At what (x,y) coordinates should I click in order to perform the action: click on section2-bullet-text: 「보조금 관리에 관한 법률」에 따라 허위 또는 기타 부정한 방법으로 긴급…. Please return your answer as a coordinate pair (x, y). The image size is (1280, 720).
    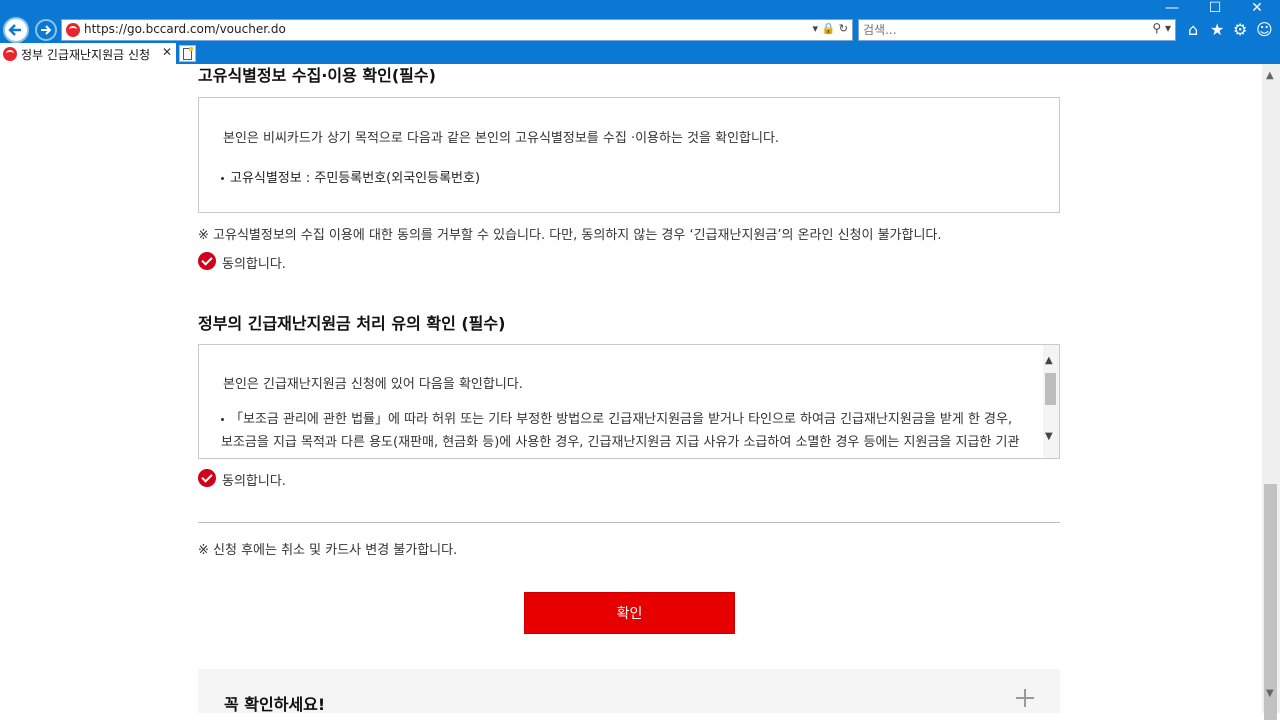
    Looking at the image, I should click on (620, 431).